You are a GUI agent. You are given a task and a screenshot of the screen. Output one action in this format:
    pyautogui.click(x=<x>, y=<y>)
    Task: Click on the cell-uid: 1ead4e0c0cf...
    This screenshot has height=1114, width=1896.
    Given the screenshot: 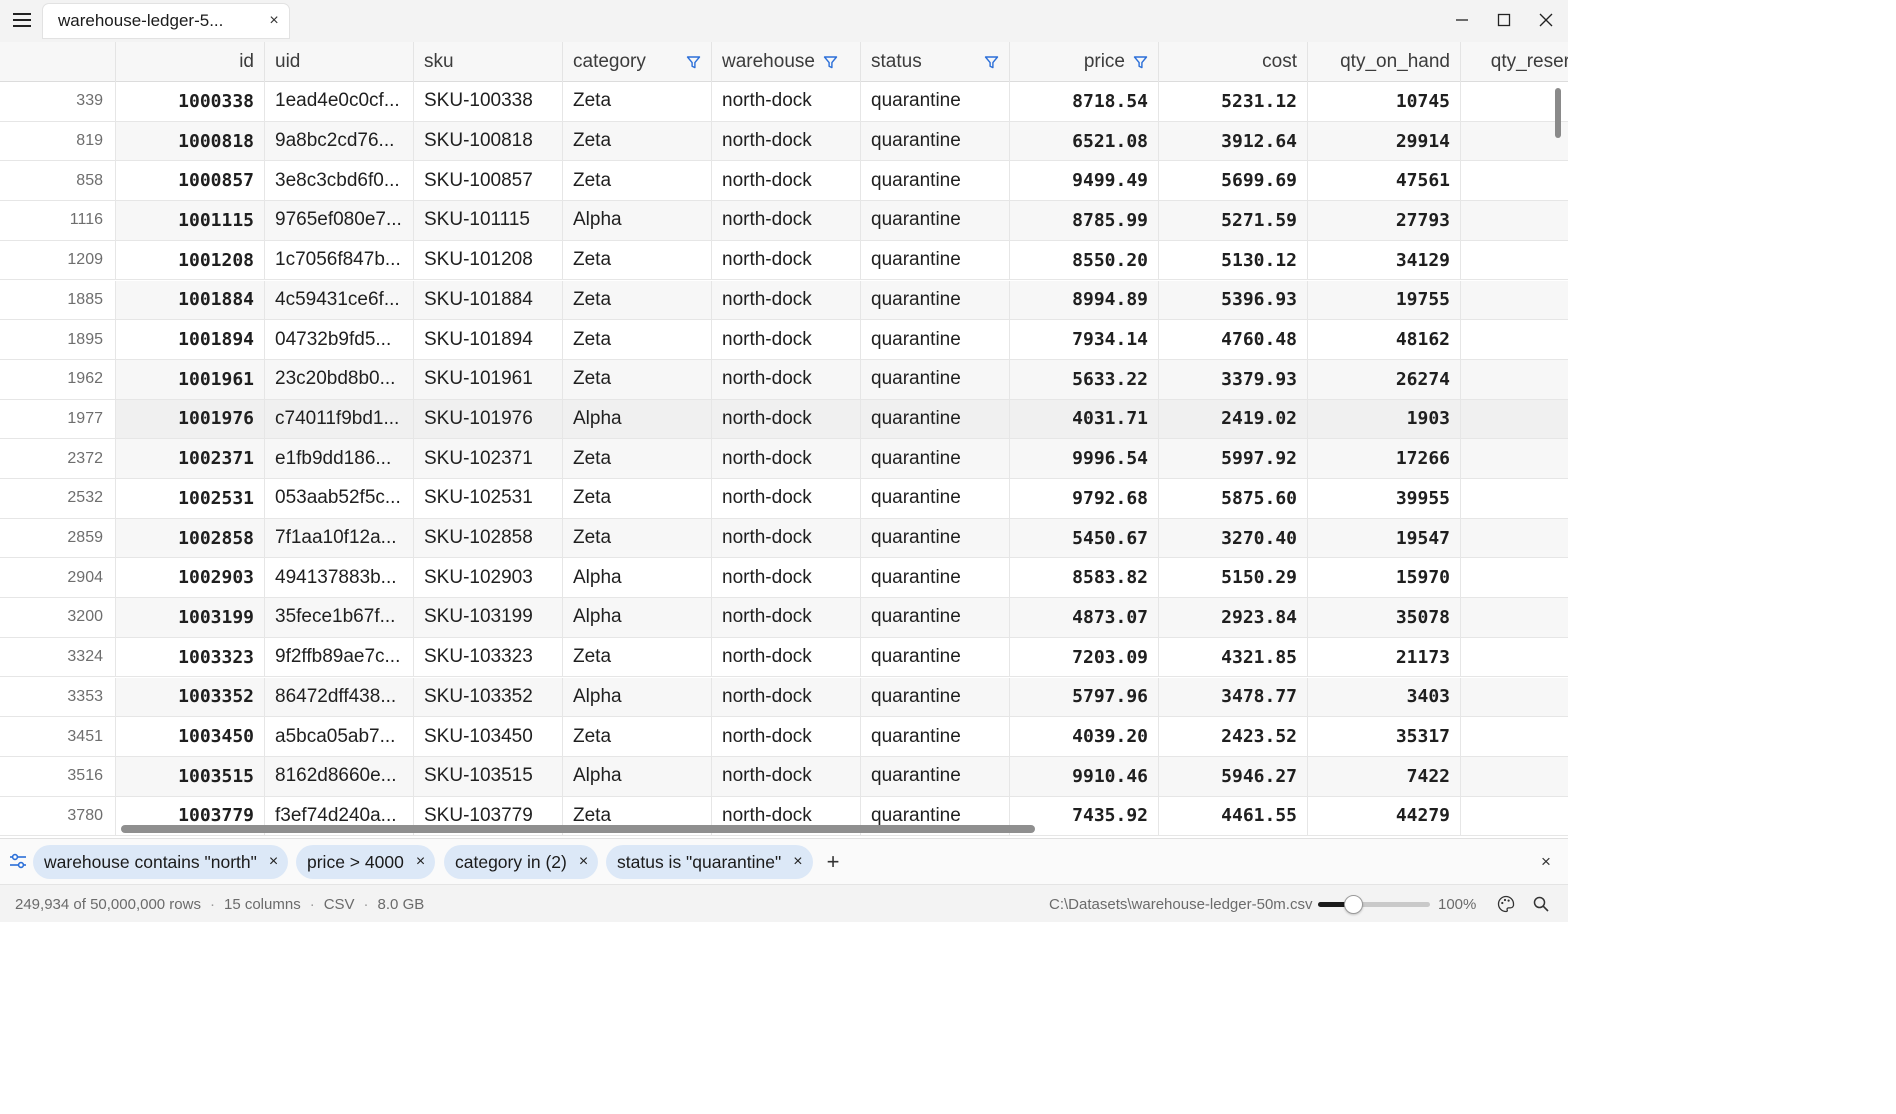 What is the action you would take?
    pyautogui.click(x=339, y=101)
    